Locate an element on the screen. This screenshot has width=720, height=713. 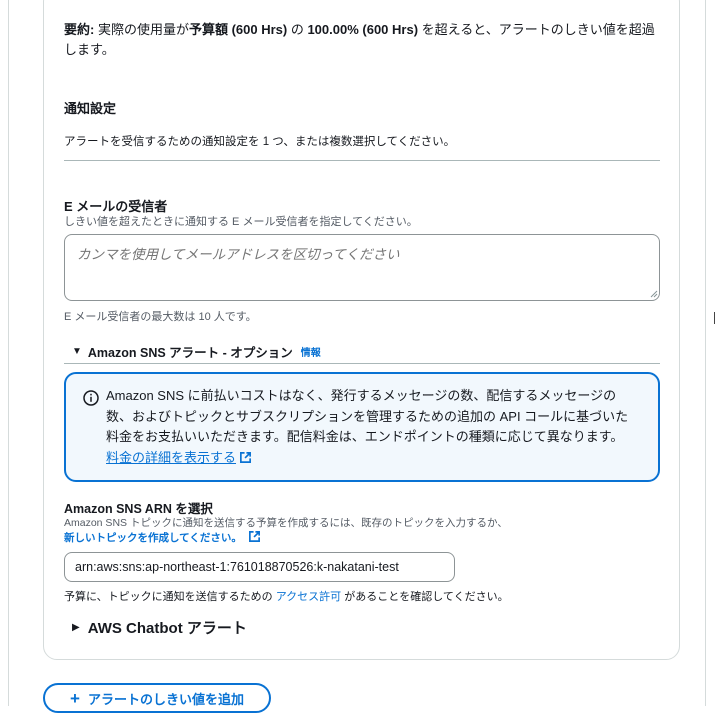
email-recipients-input is located at coordinates (362, 267).